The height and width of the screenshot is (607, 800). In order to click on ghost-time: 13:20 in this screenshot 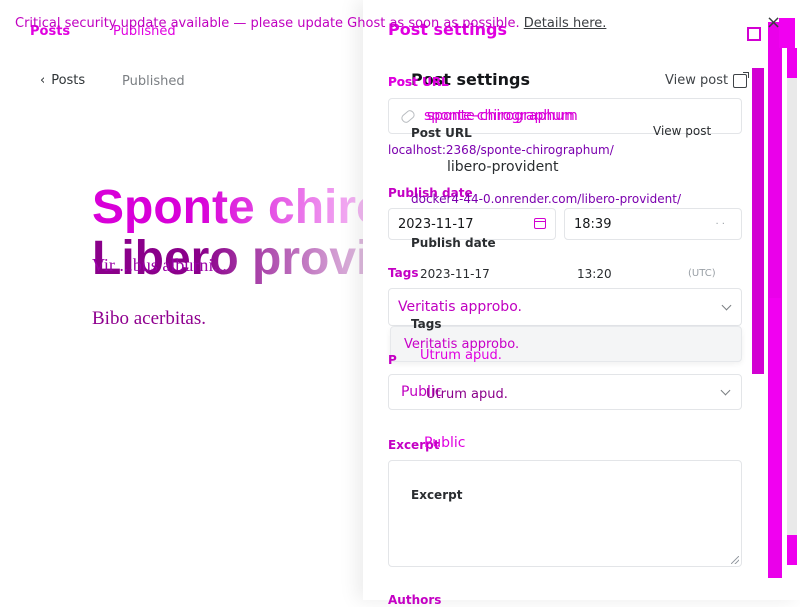, I will do `click(594, 274)`.